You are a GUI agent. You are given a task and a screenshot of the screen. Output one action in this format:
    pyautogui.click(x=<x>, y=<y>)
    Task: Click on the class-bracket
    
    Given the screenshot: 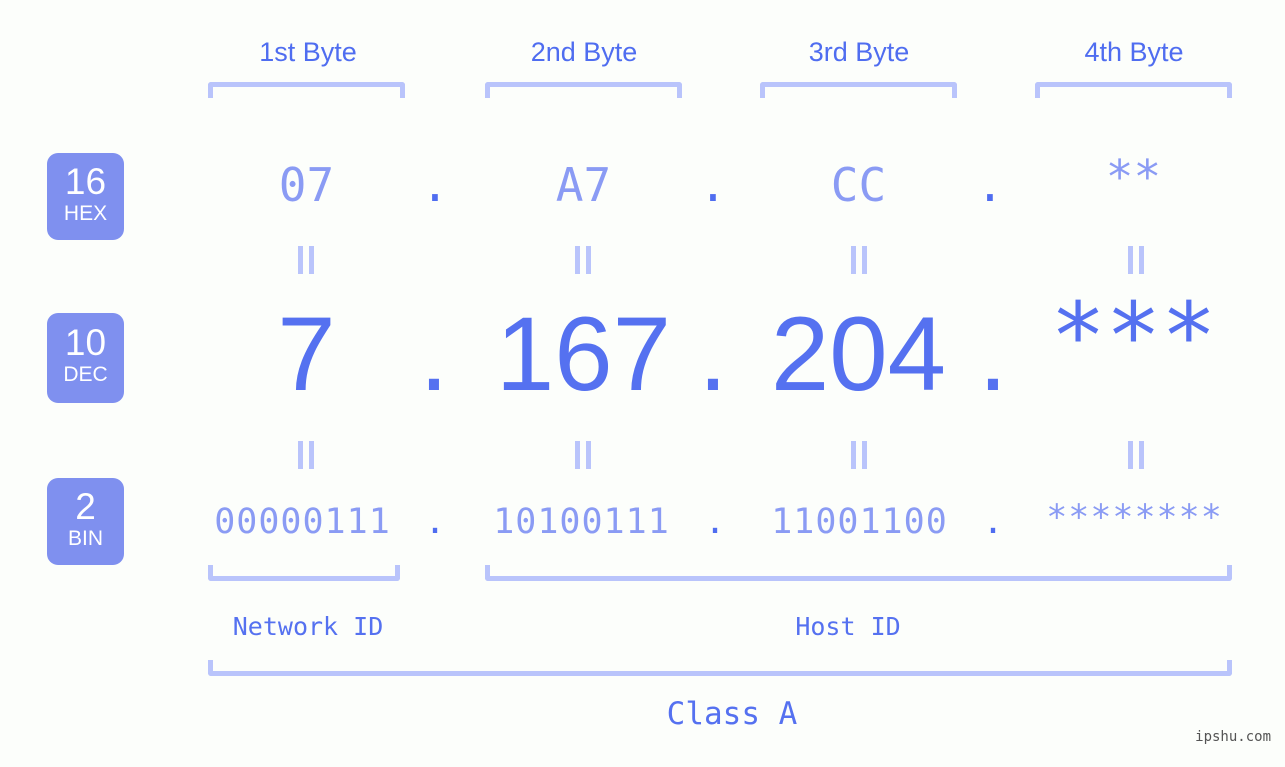 What is the action you would take?
    pyautogui.click(x=720, y=668)
    